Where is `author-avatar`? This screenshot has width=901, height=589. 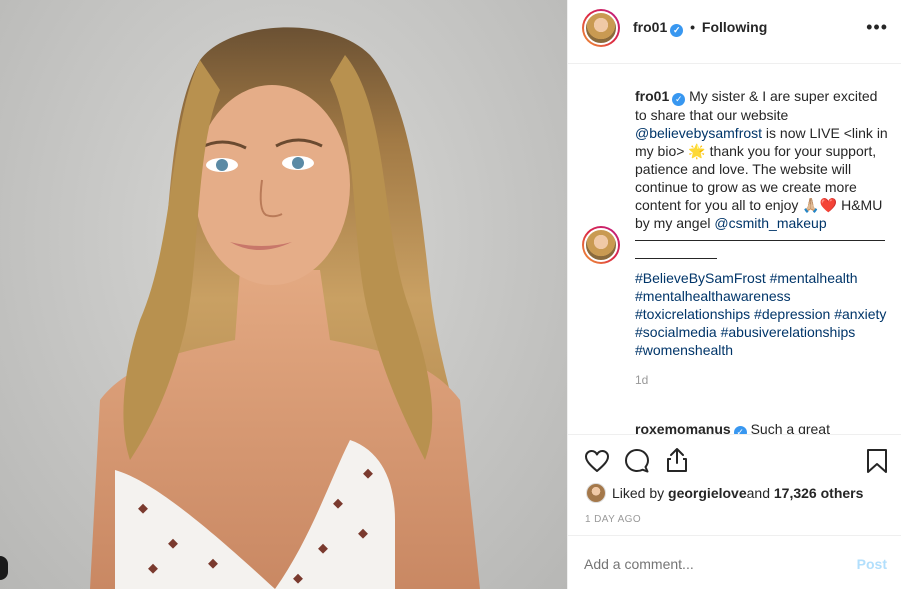
author-avatar is located at coordinates (601, 28).